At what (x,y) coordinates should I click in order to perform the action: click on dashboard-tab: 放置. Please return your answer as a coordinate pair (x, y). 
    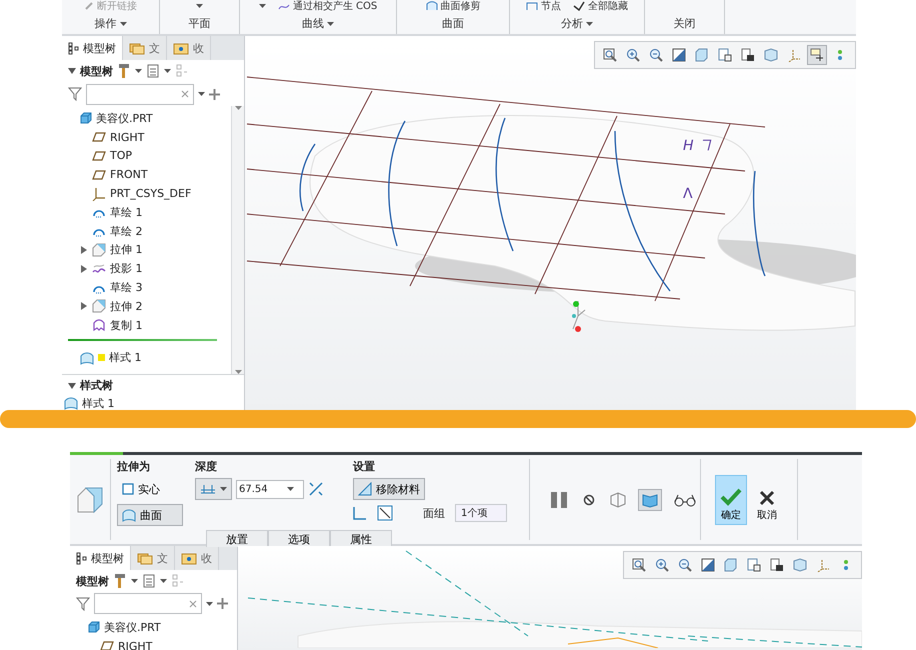
    Looking at the image, I should click on (237, 538).